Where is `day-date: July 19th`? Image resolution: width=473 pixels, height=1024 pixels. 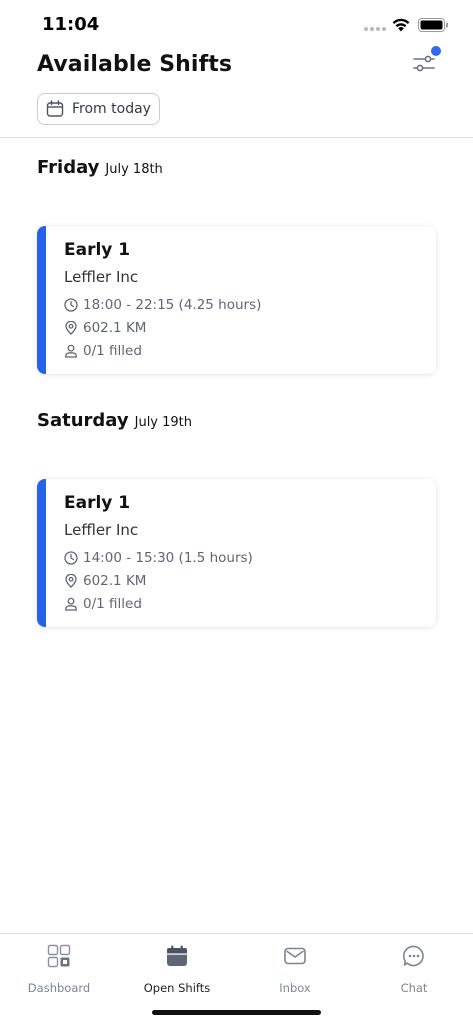
day-date: July 19th is located at coordinates (163, 422).